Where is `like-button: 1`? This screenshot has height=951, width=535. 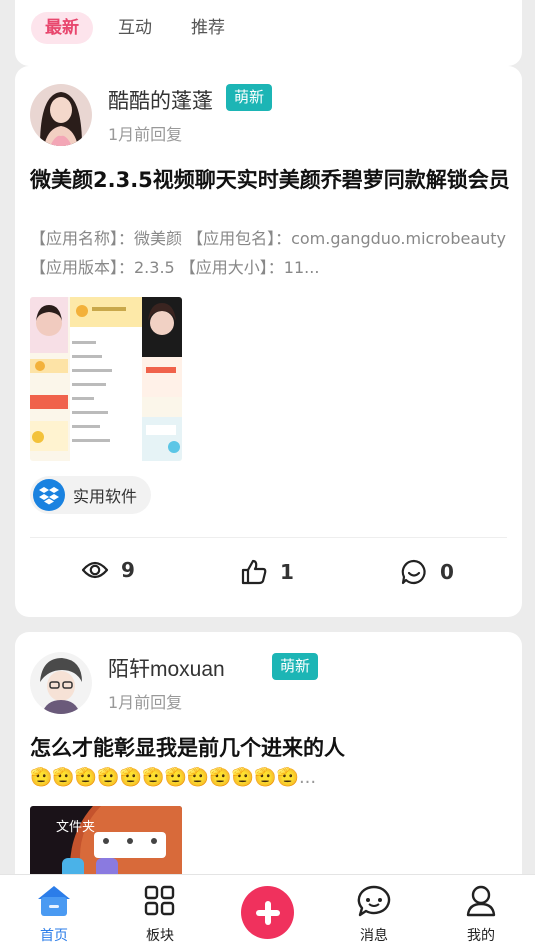
like-button: 1 is located at coordinates (267, 572).